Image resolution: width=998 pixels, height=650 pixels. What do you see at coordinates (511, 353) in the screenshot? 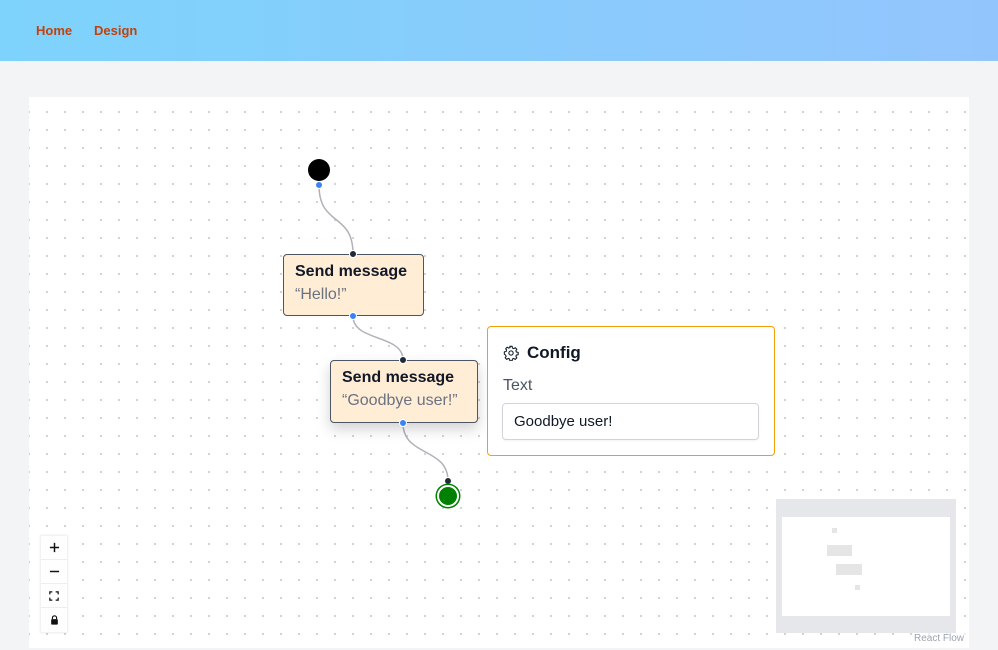
I see `gear-icon` at bounding box center [511, 353].